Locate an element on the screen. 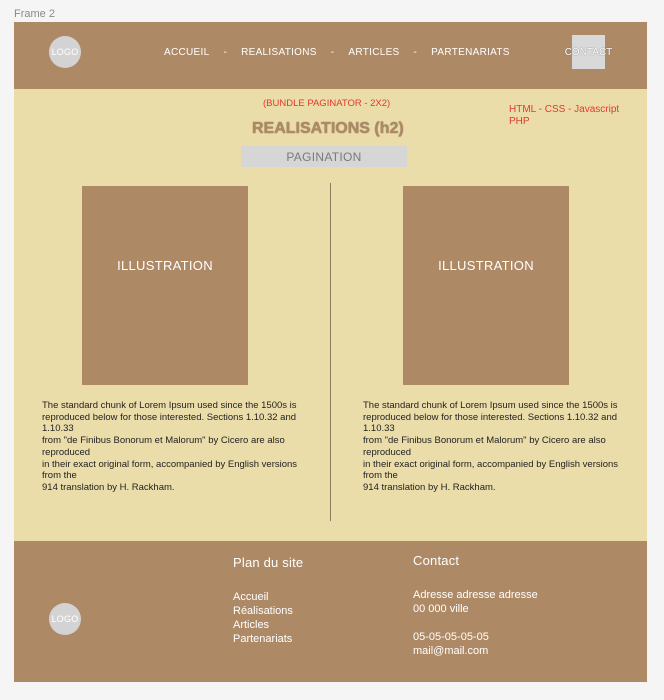  paginator-annotation: (BUNDLE PAGINATOR - 2X2) is located at coordinates (327, 103).